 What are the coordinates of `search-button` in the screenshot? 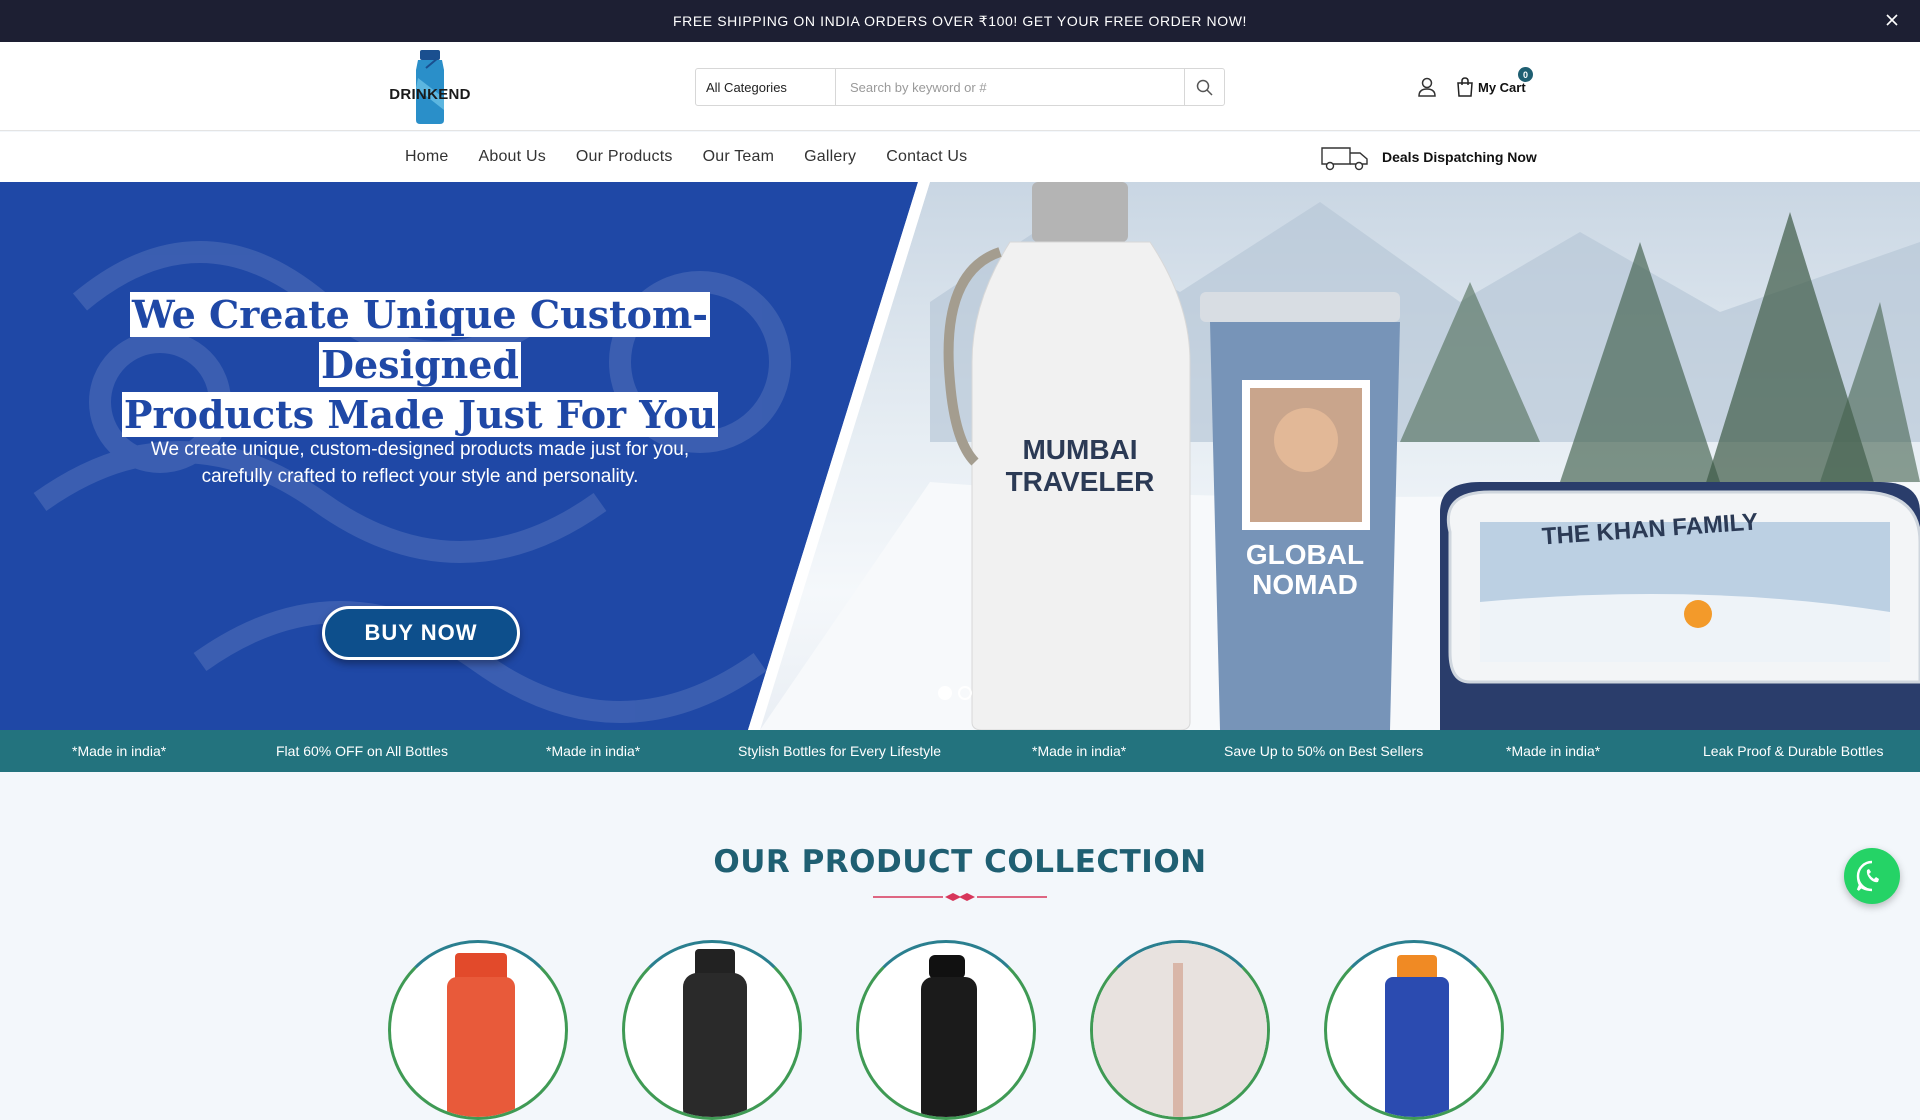 It's located at (1204, 87).